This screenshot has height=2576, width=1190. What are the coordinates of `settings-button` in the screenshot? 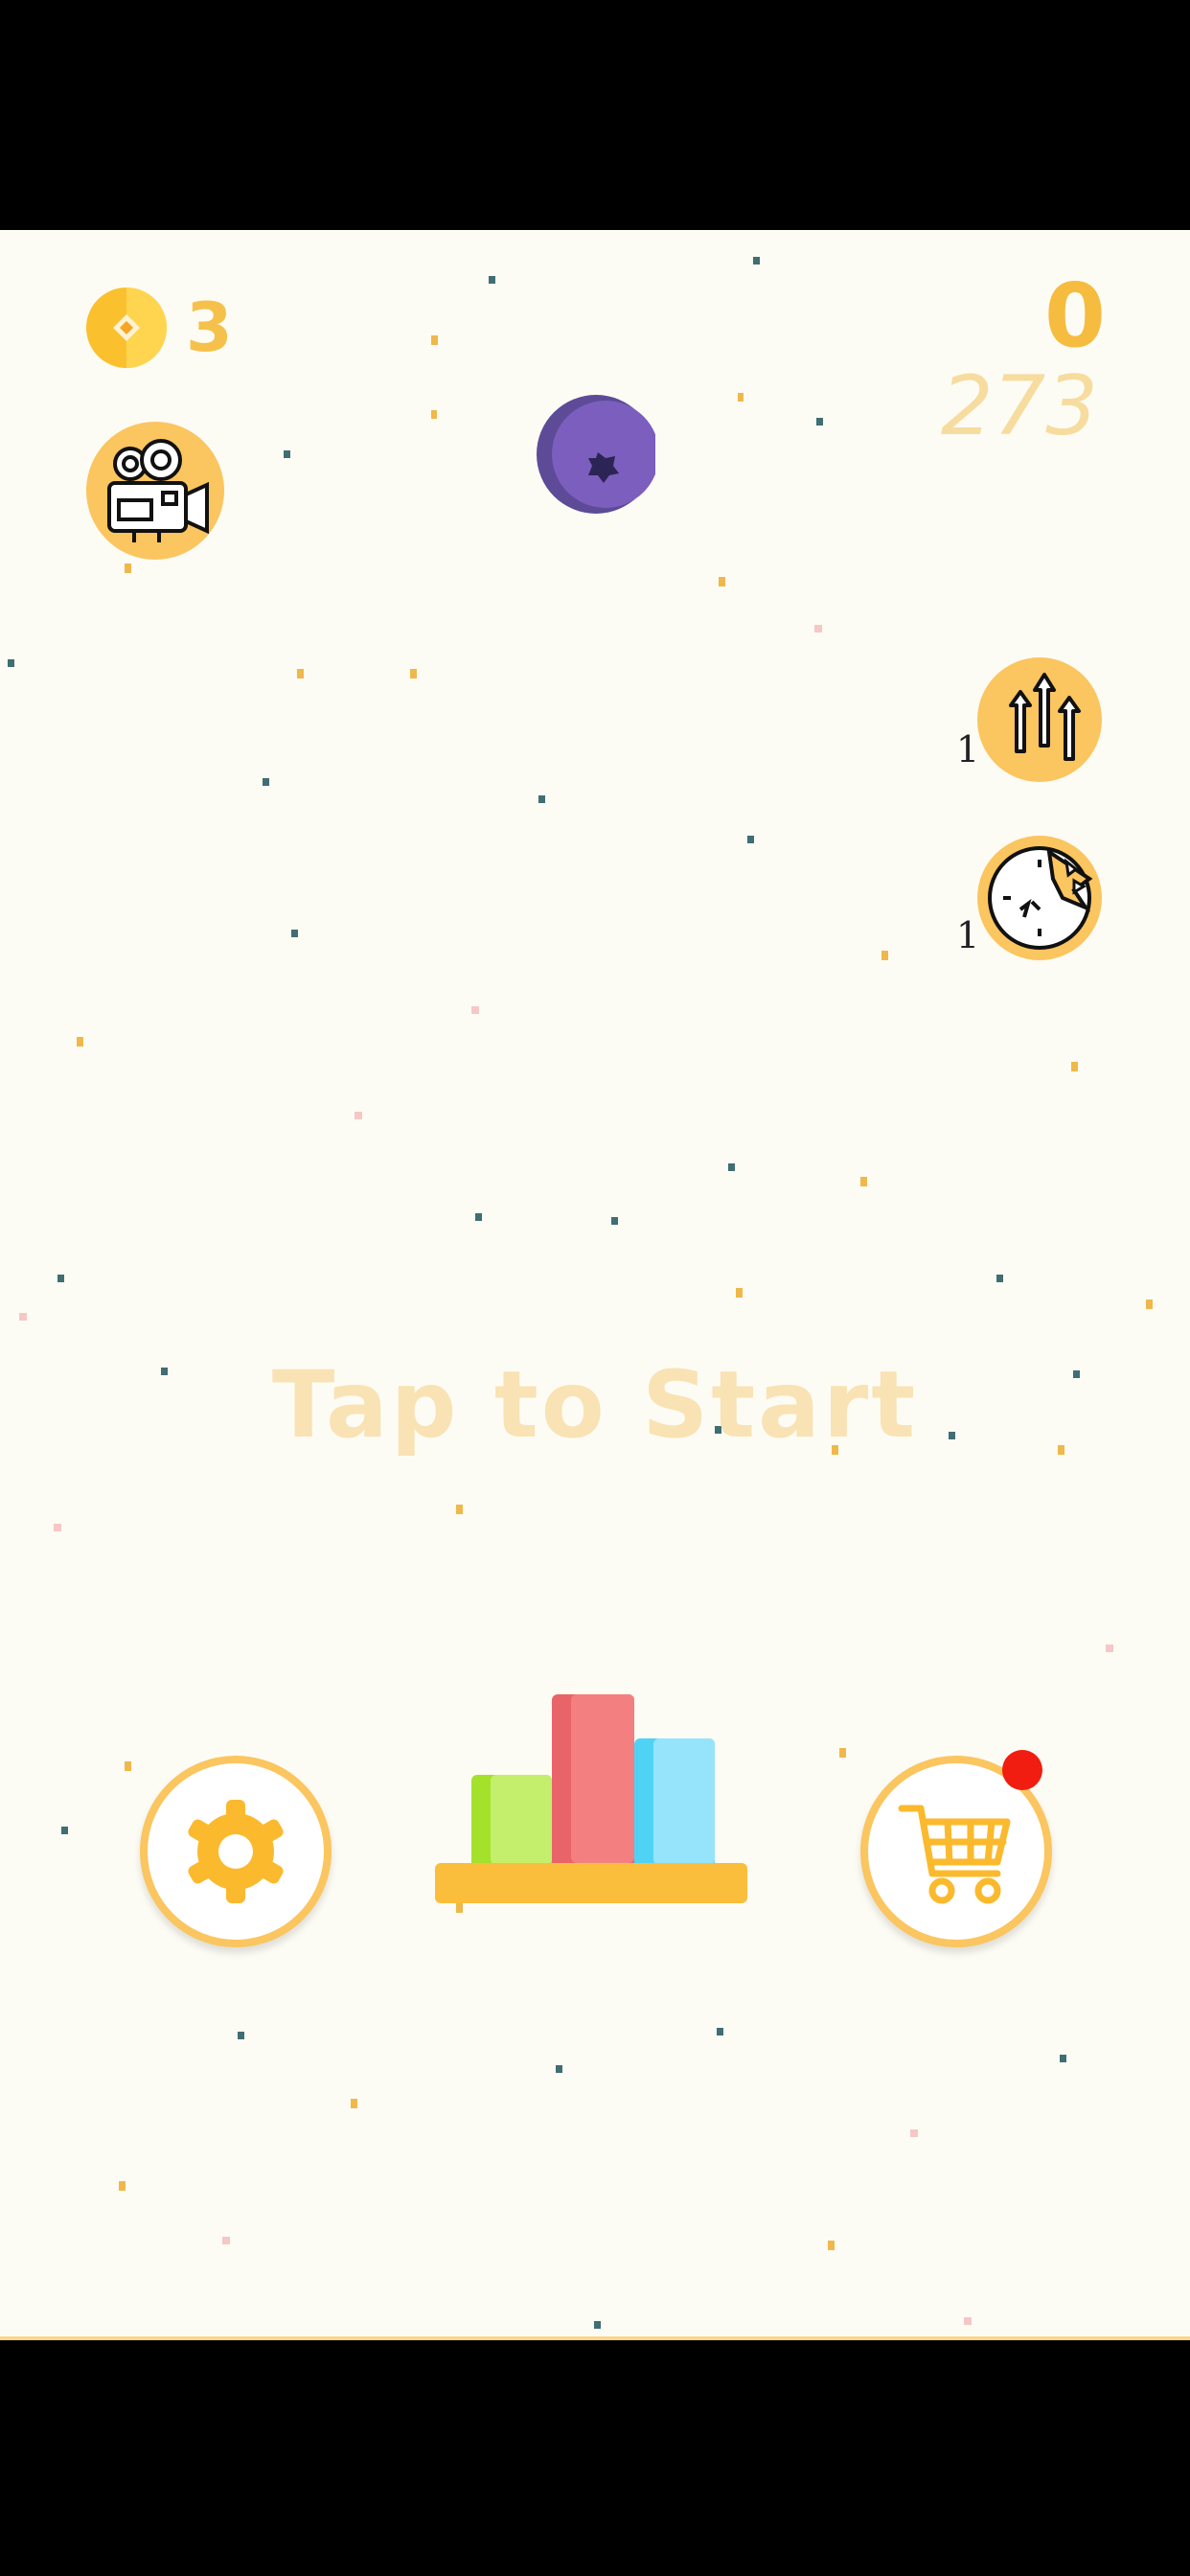 It's located at (236, 1851).